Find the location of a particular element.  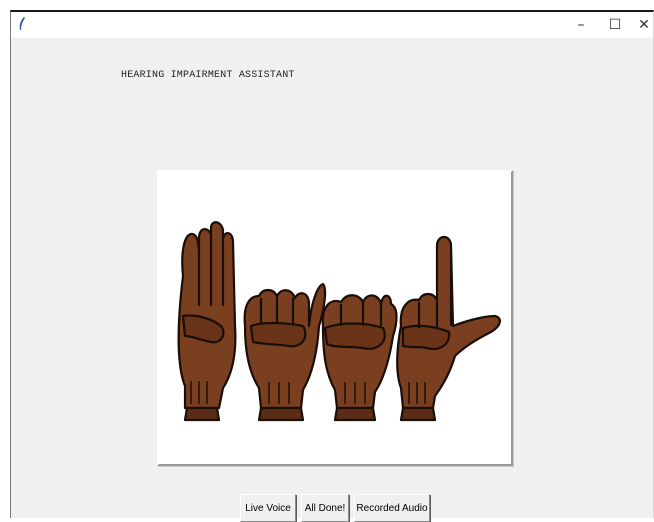

minimize-button: – is located at coordinates (581, 25).